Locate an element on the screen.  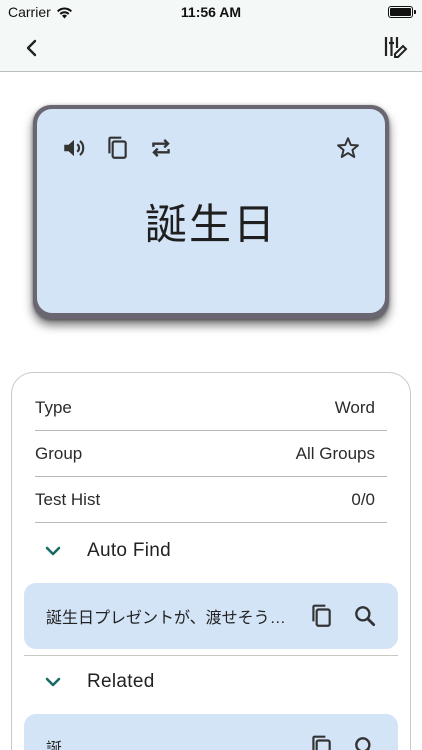
detail-row-type: Type Word is located at coordinates (211, 408).